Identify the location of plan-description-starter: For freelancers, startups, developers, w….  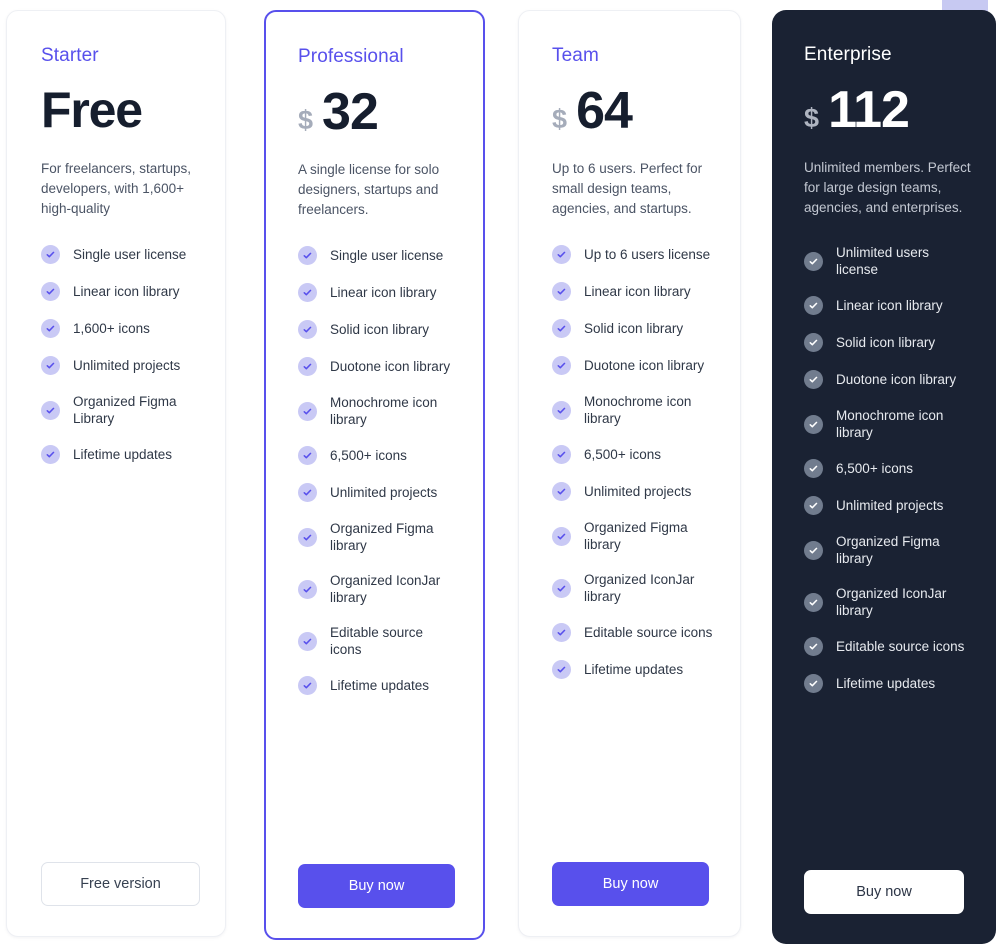
(116, 188).